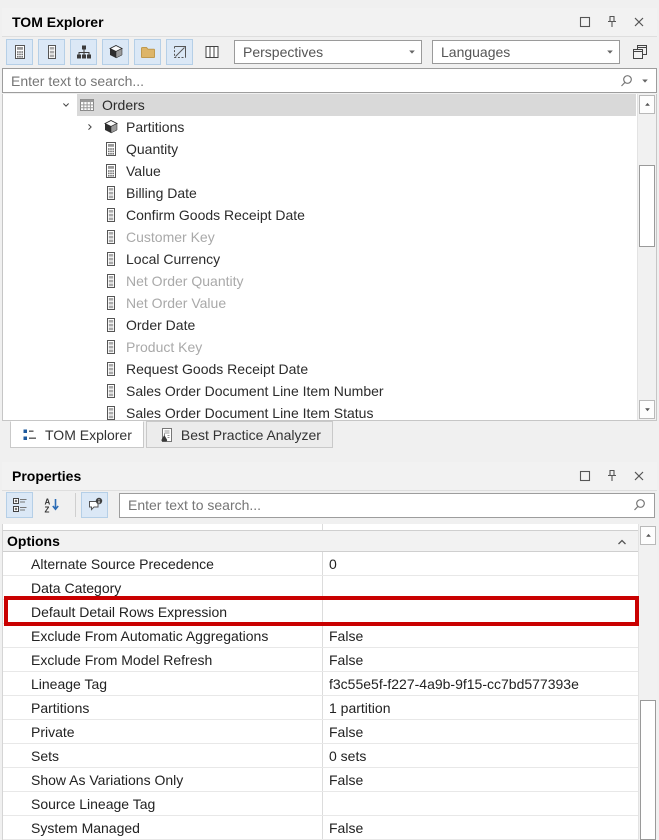 The height and width of the screenshot is (840, 659). I want to click on tree-item-body: Quantity, so click(368, 149).